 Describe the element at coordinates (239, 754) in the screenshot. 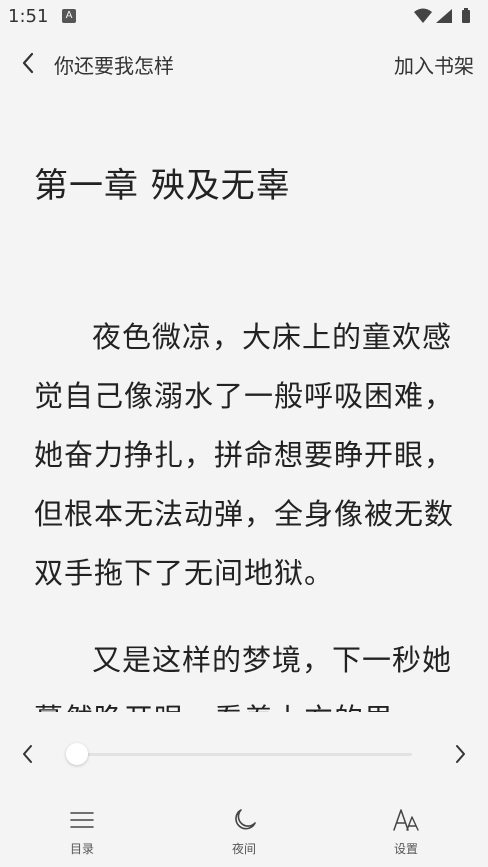

I see `progress-slider` at that location.